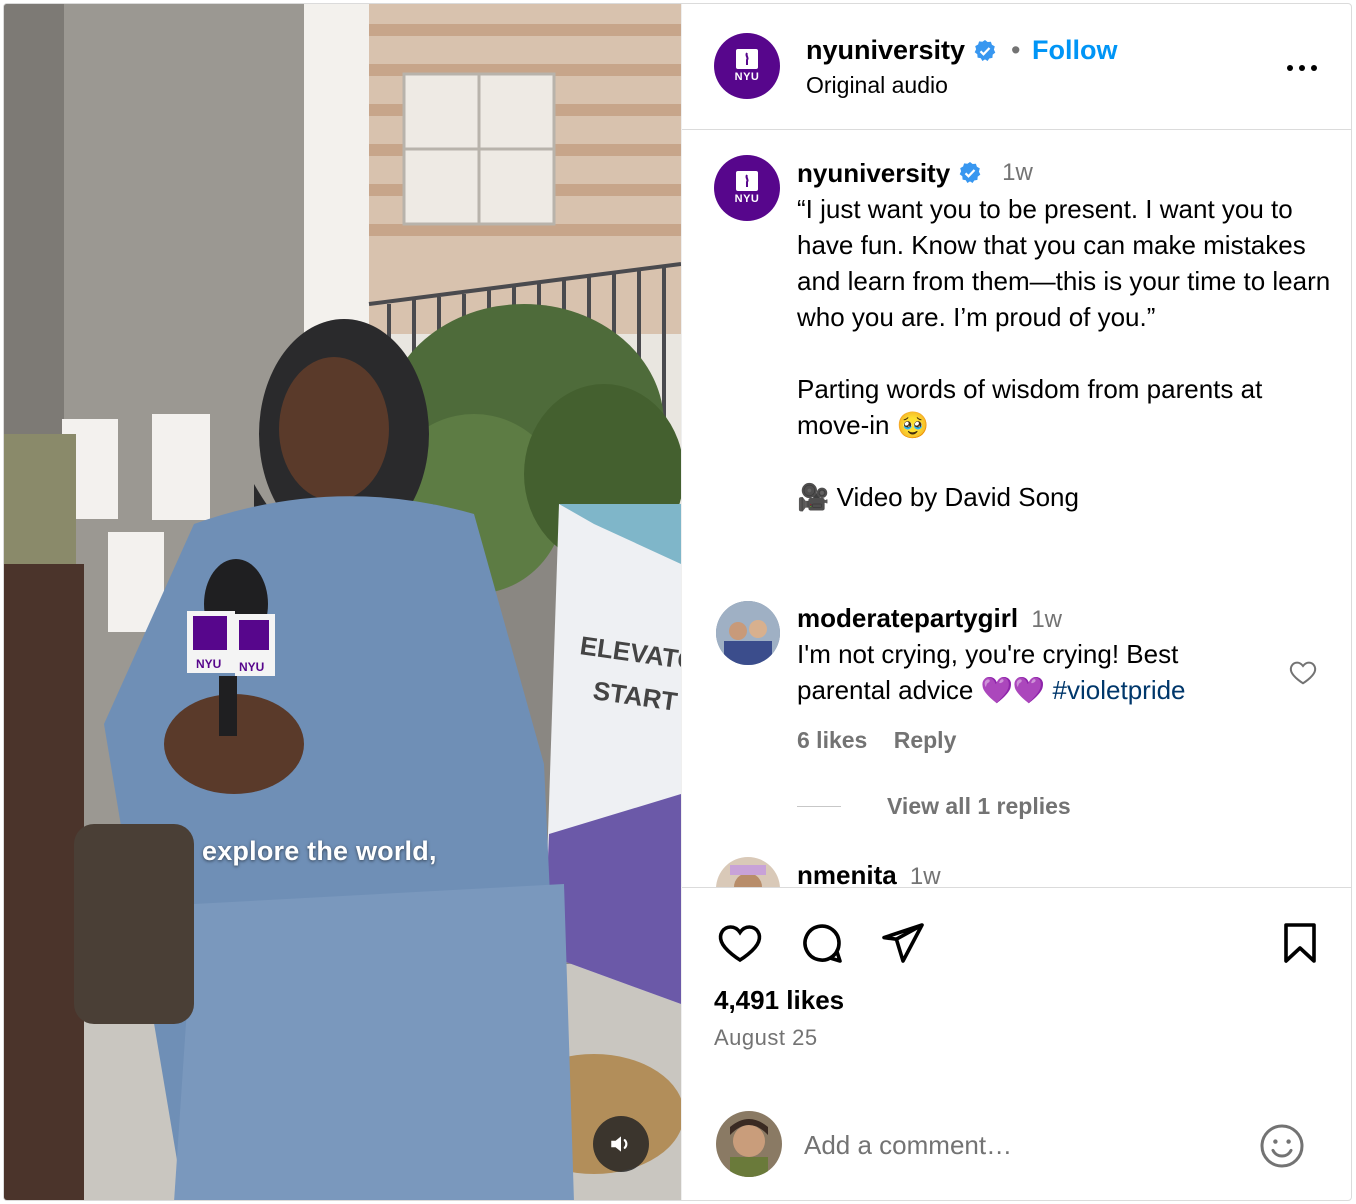 The image size is (1356, 1204). What do you see at coordinates (766, 1038) in the screenshot?
I see `post-date: August 25` at bounding box center [766, 1038].